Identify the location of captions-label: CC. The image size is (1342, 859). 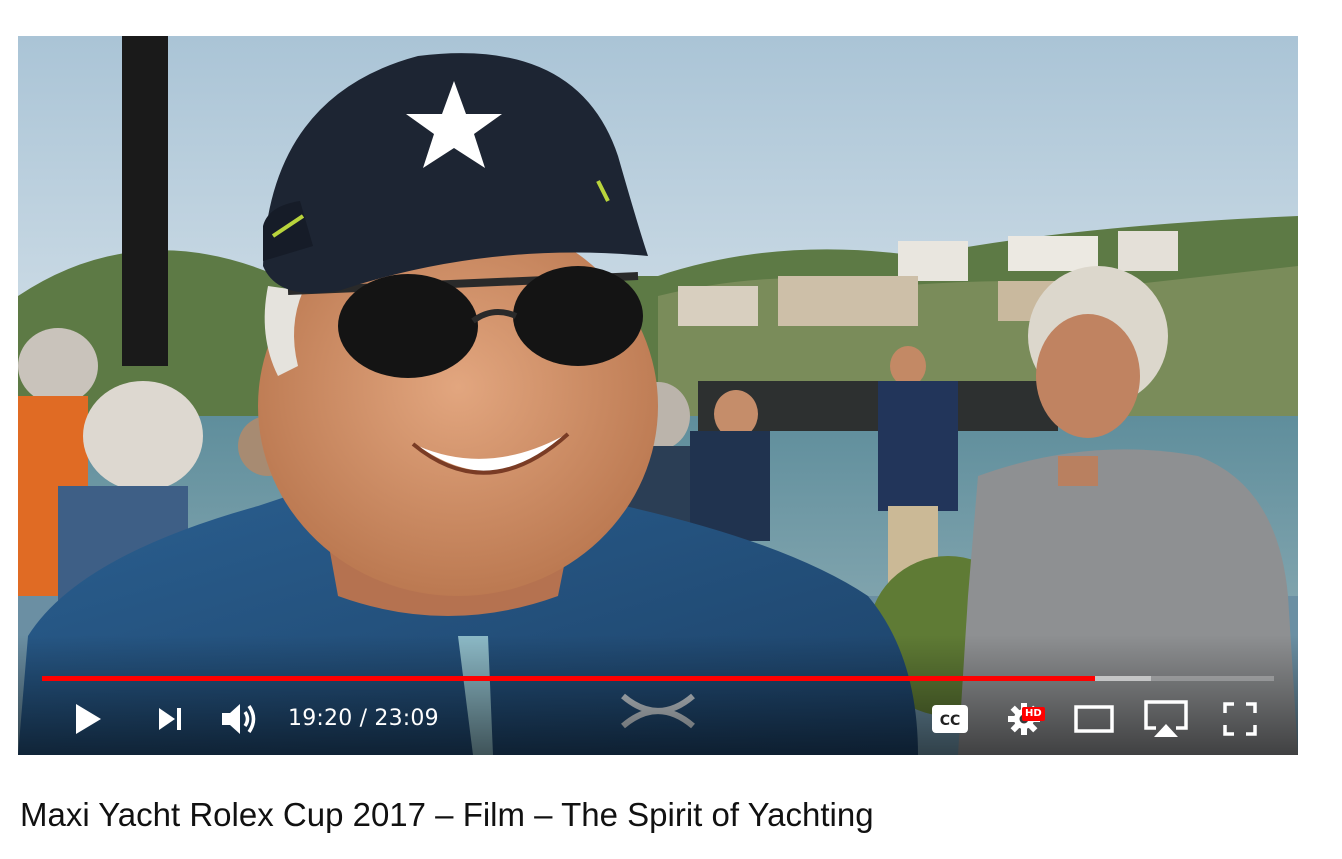
(950, 721).